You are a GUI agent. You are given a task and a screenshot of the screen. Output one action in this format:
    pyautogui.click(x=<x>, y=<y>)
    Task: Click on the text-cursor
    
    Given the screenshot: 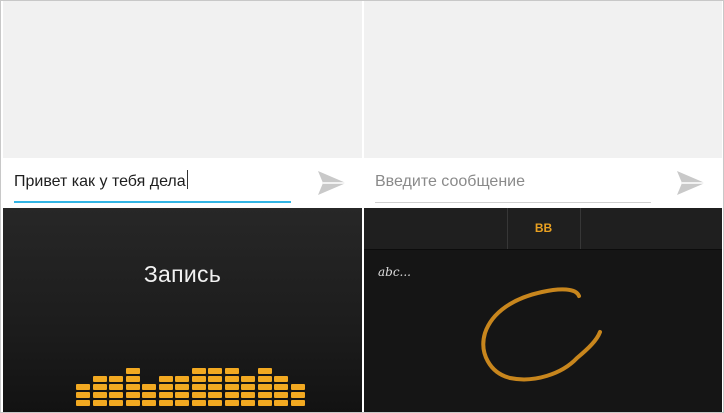 What is the action you would take?
    pyautogui.click(x=187, y=179)
    